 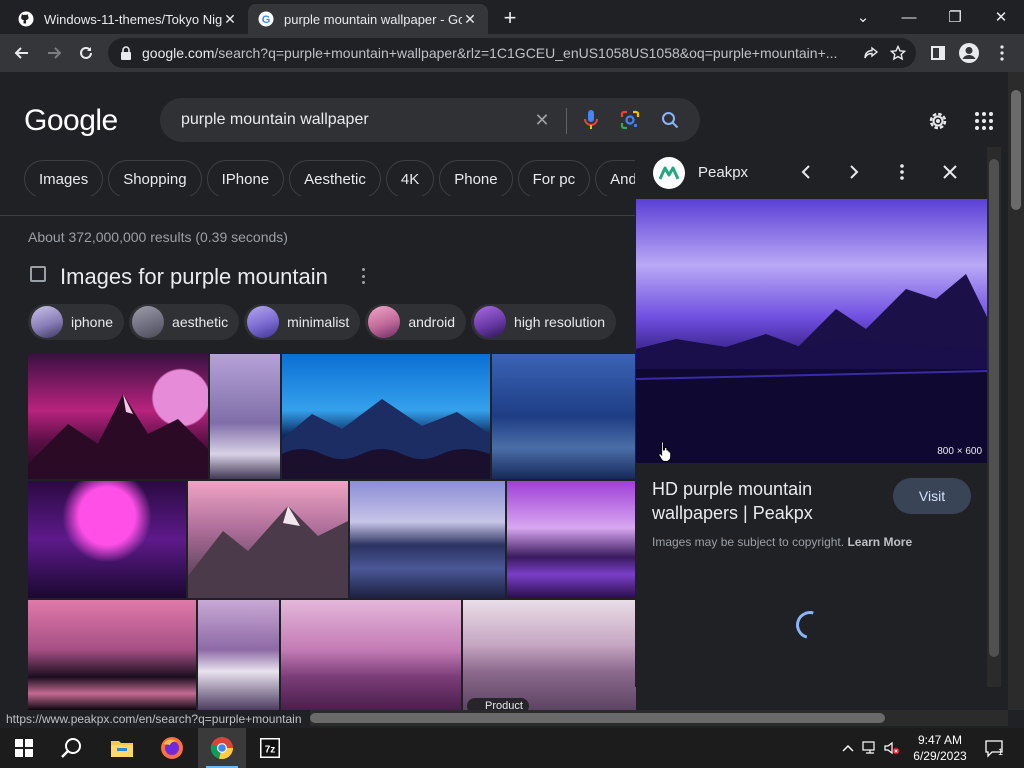 I want to click on volume-muted-icon, so click(x=892, y=748).